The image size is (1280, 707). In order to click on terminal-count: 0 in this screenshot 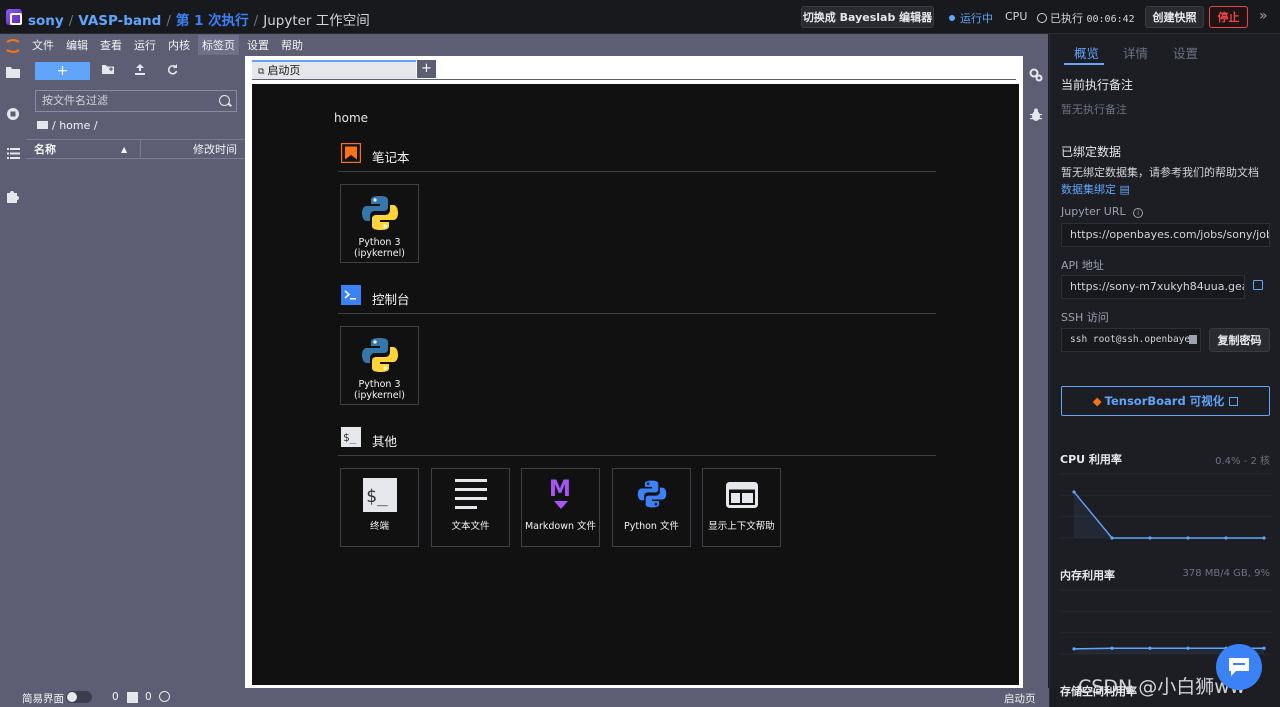, I will do `click(115, 697)`.